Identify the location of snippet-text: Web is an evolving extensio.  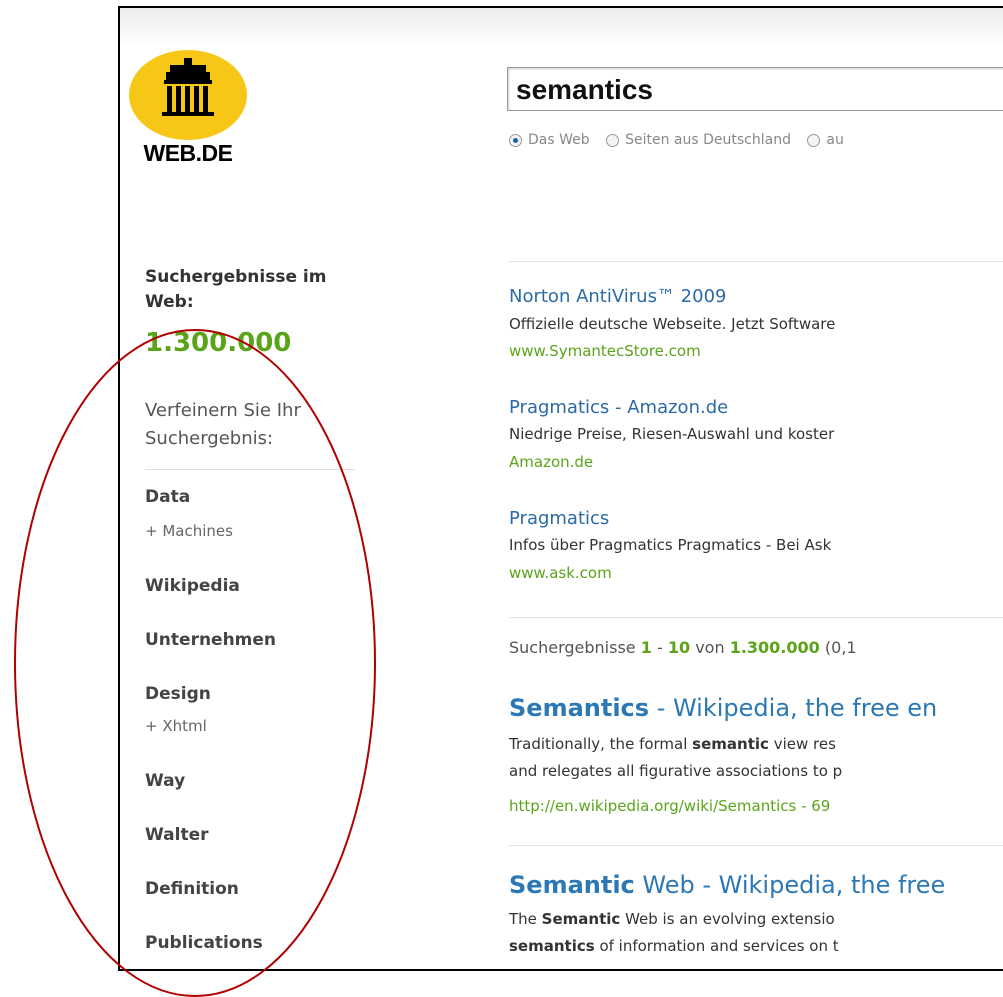
(727, 919).